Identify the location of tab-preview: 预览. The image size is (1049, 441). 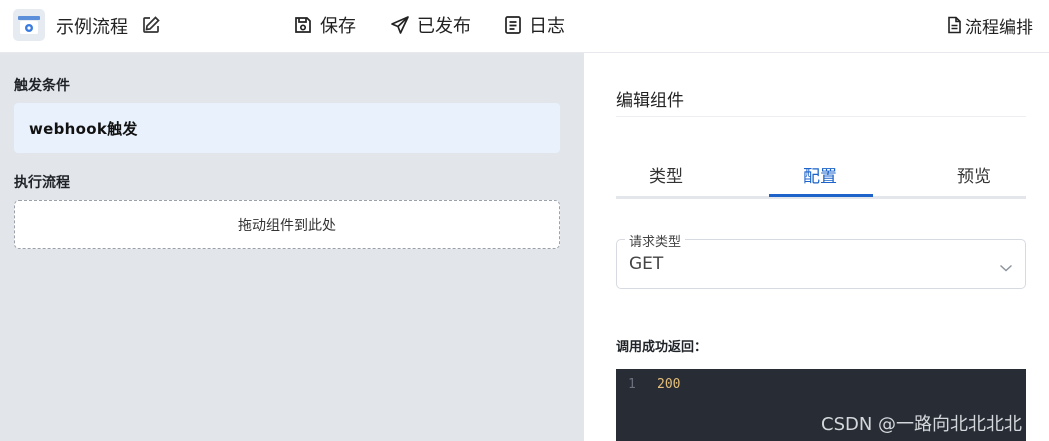
(974, 174).